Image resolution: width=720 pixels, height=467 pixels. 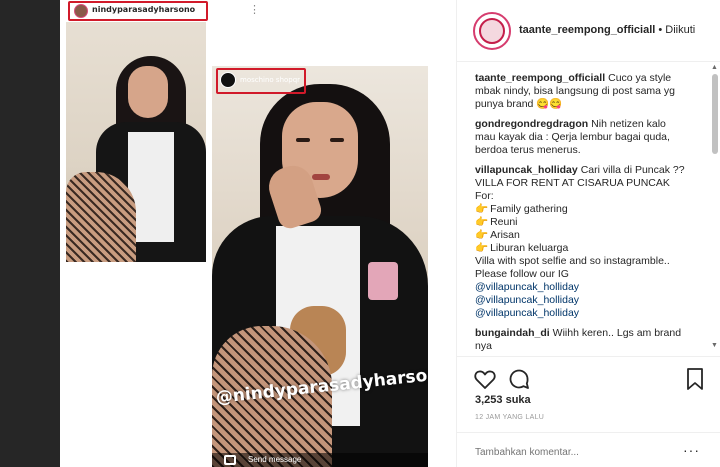 I want to click on header-text: taante_reempong_officiall • Diikuti, so click(x=607, y=30).